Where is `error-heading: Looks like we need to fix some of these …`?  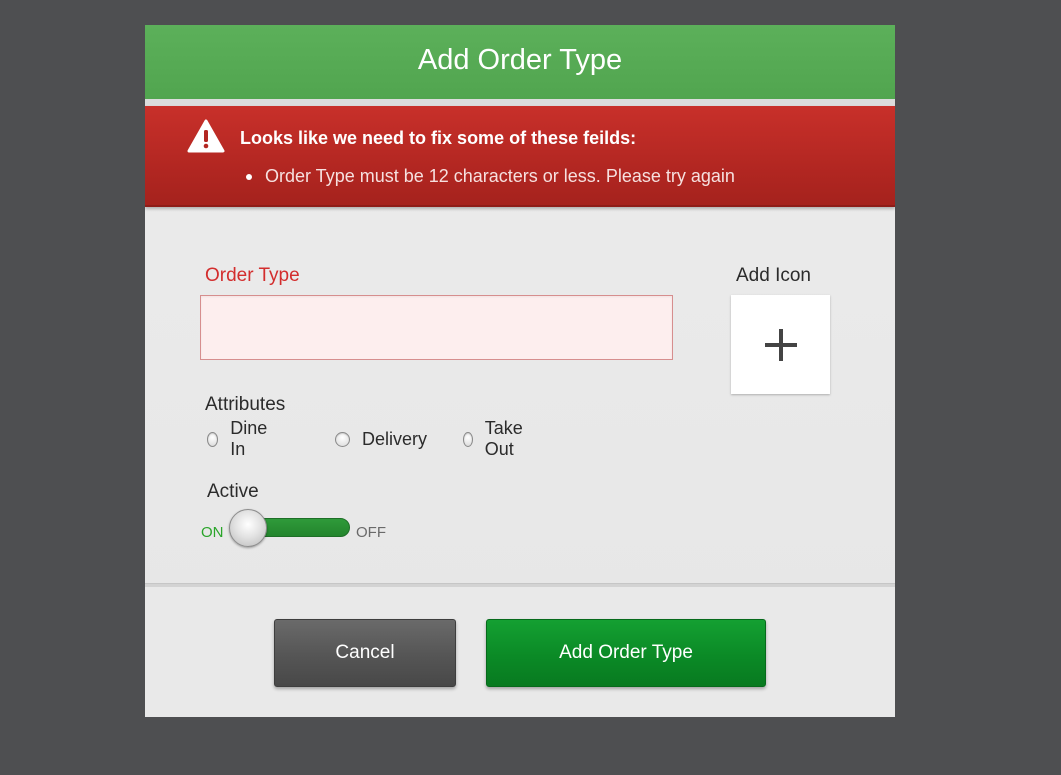 error-heading: Looks like we need to fix some of these … is located at coordinates (438, 138).